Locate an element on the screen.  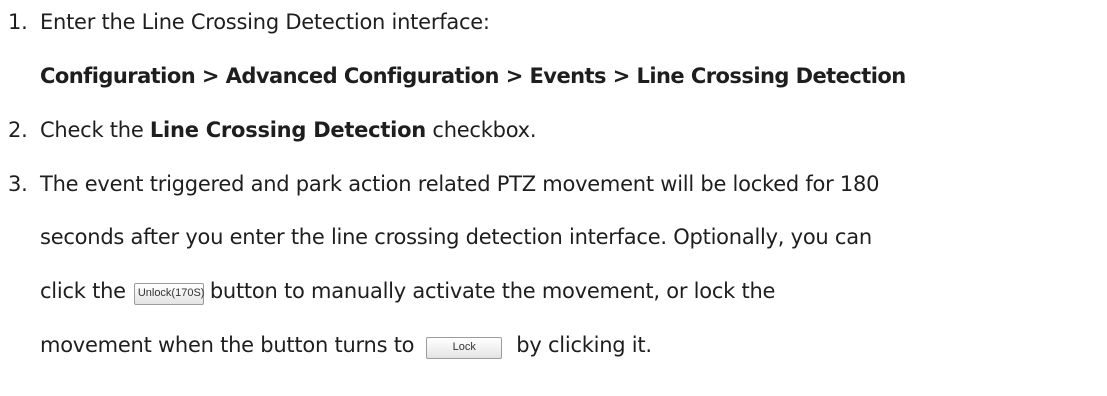
unlock-button: Unlock(170S) is located at coordinates (168, 294).